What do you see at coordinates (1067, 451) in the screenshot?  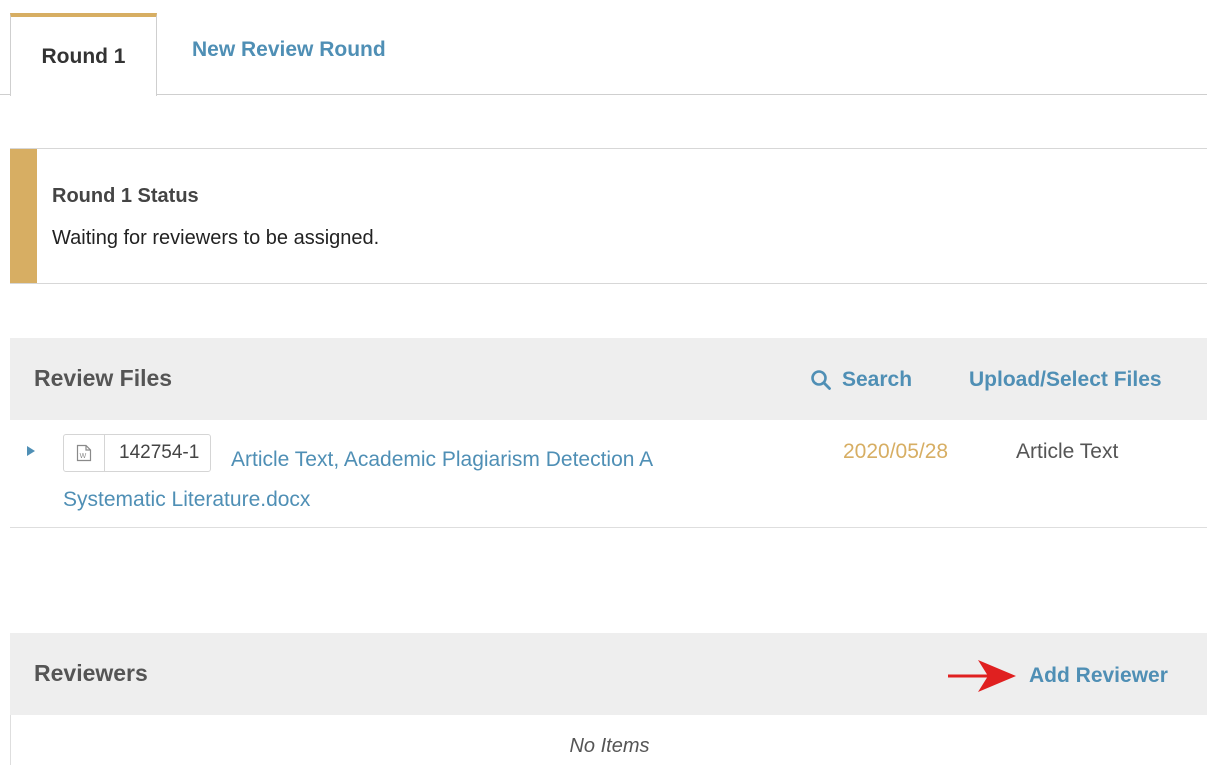 I see `file-type: Article Text` at bounding box center [1067, 451].